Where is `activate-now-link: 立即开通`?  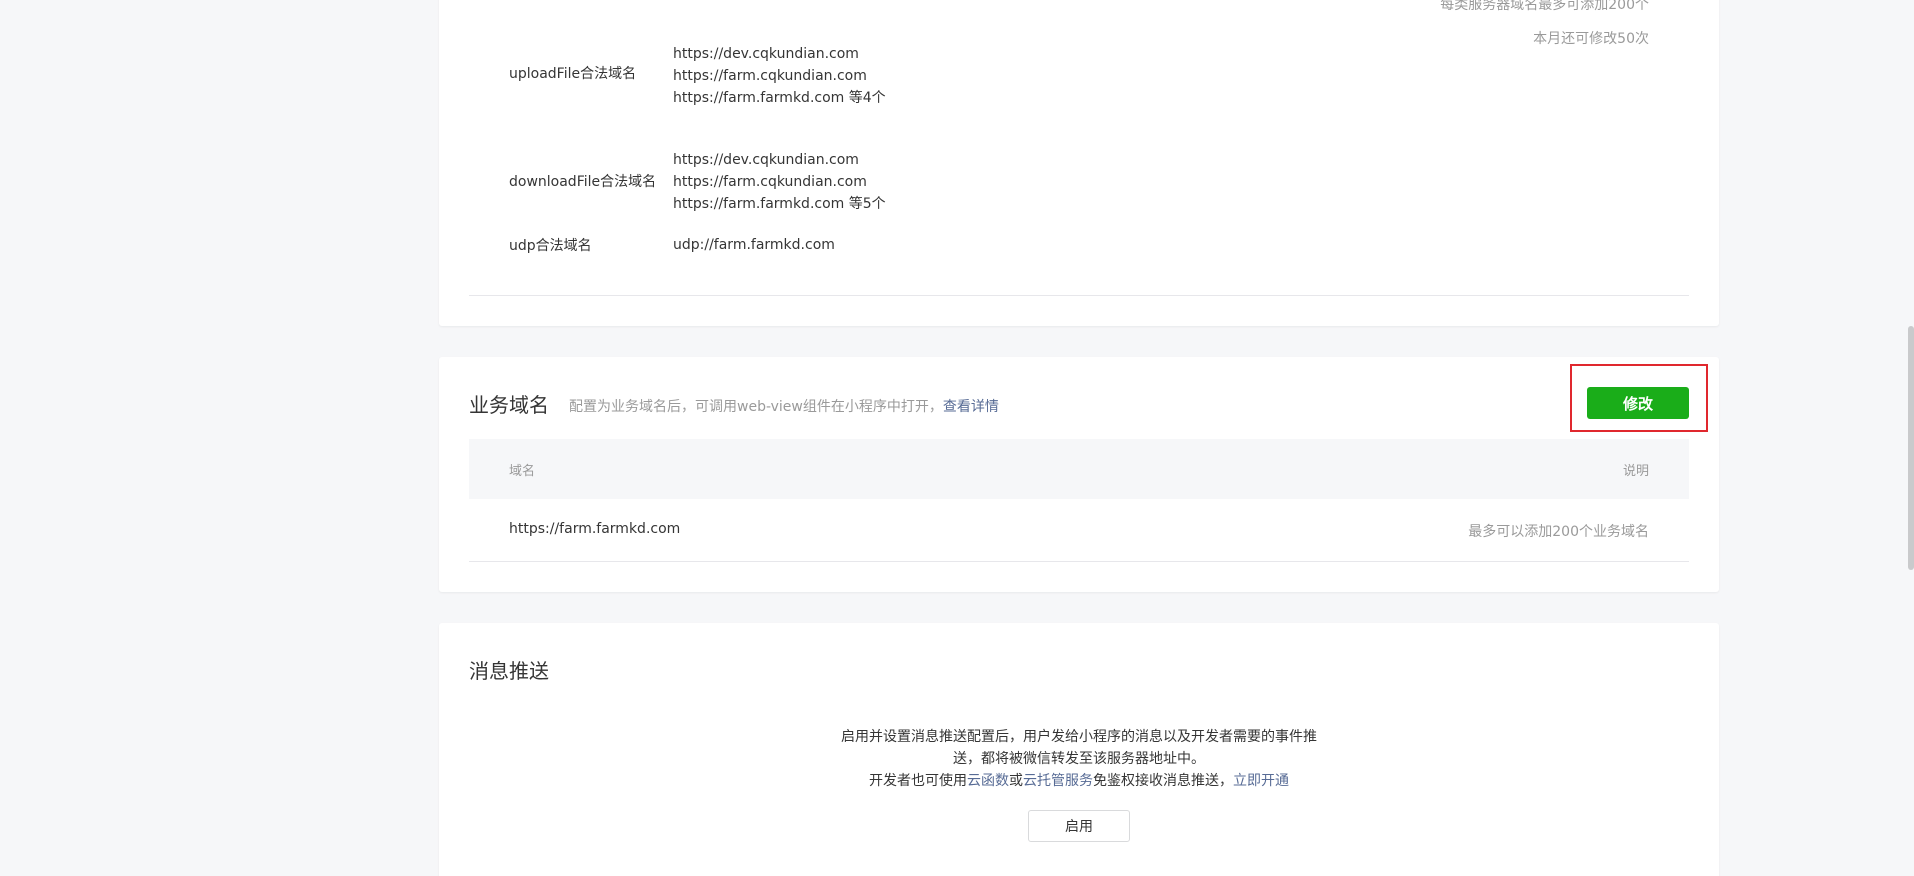
activate-now-link: 立即开通 is located at coordinates (1261, 781).